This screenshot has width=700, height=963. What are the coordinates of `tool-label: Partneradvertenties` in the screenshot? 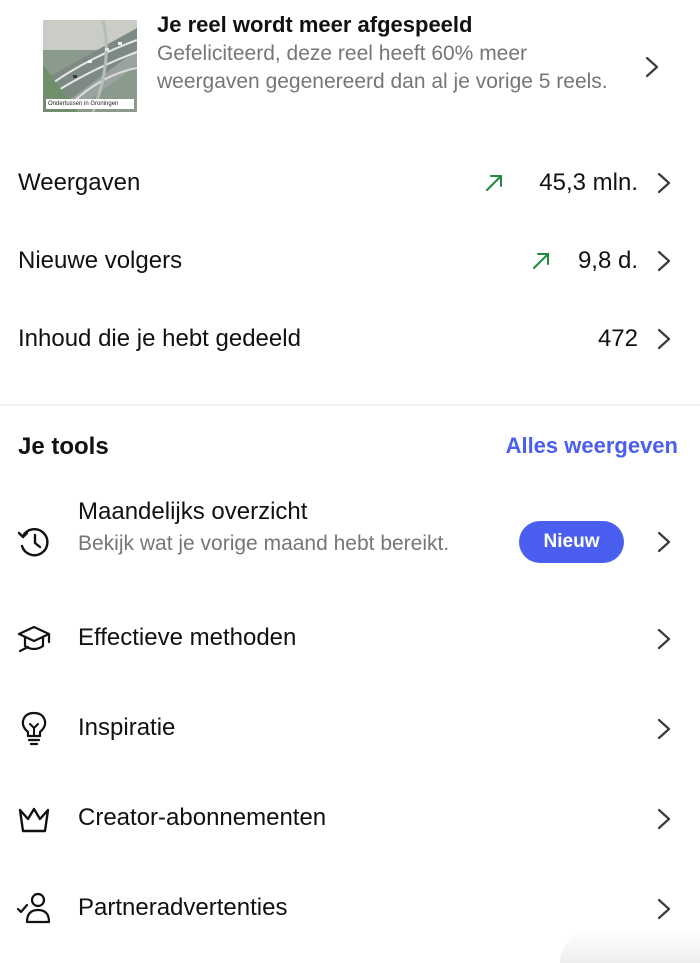 It's located at (183, 907).